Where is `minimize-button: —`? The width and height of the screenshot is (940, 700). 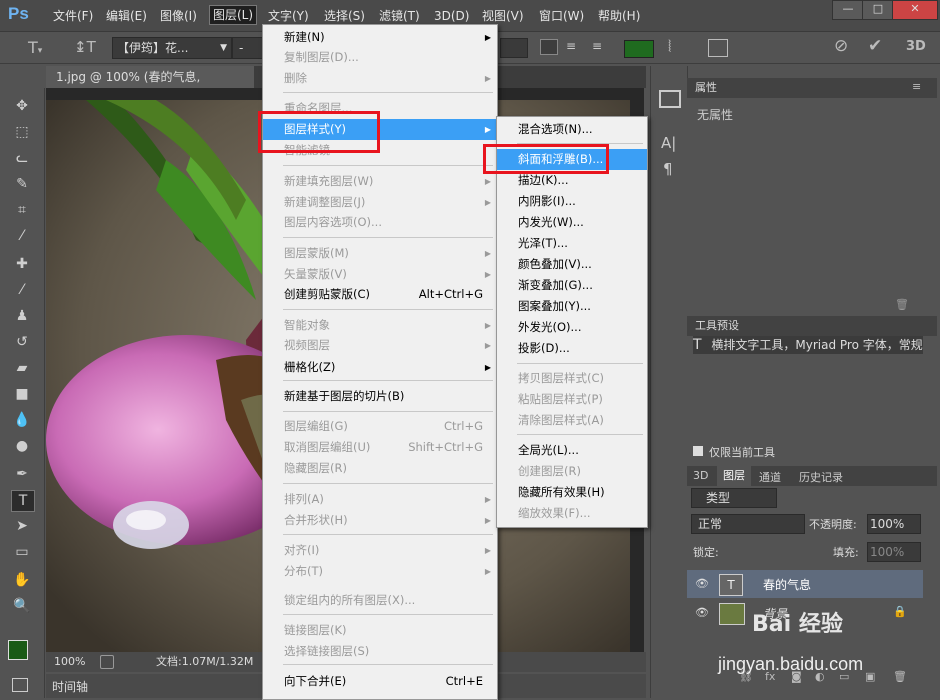 minimize-button: — is located at coordinates (848, 10).